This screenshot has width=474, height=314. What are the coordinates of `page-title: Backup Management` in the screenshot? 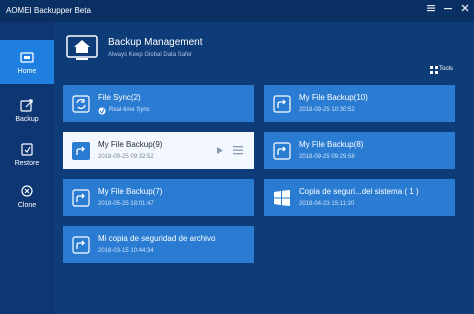 It's located at (155, 42).